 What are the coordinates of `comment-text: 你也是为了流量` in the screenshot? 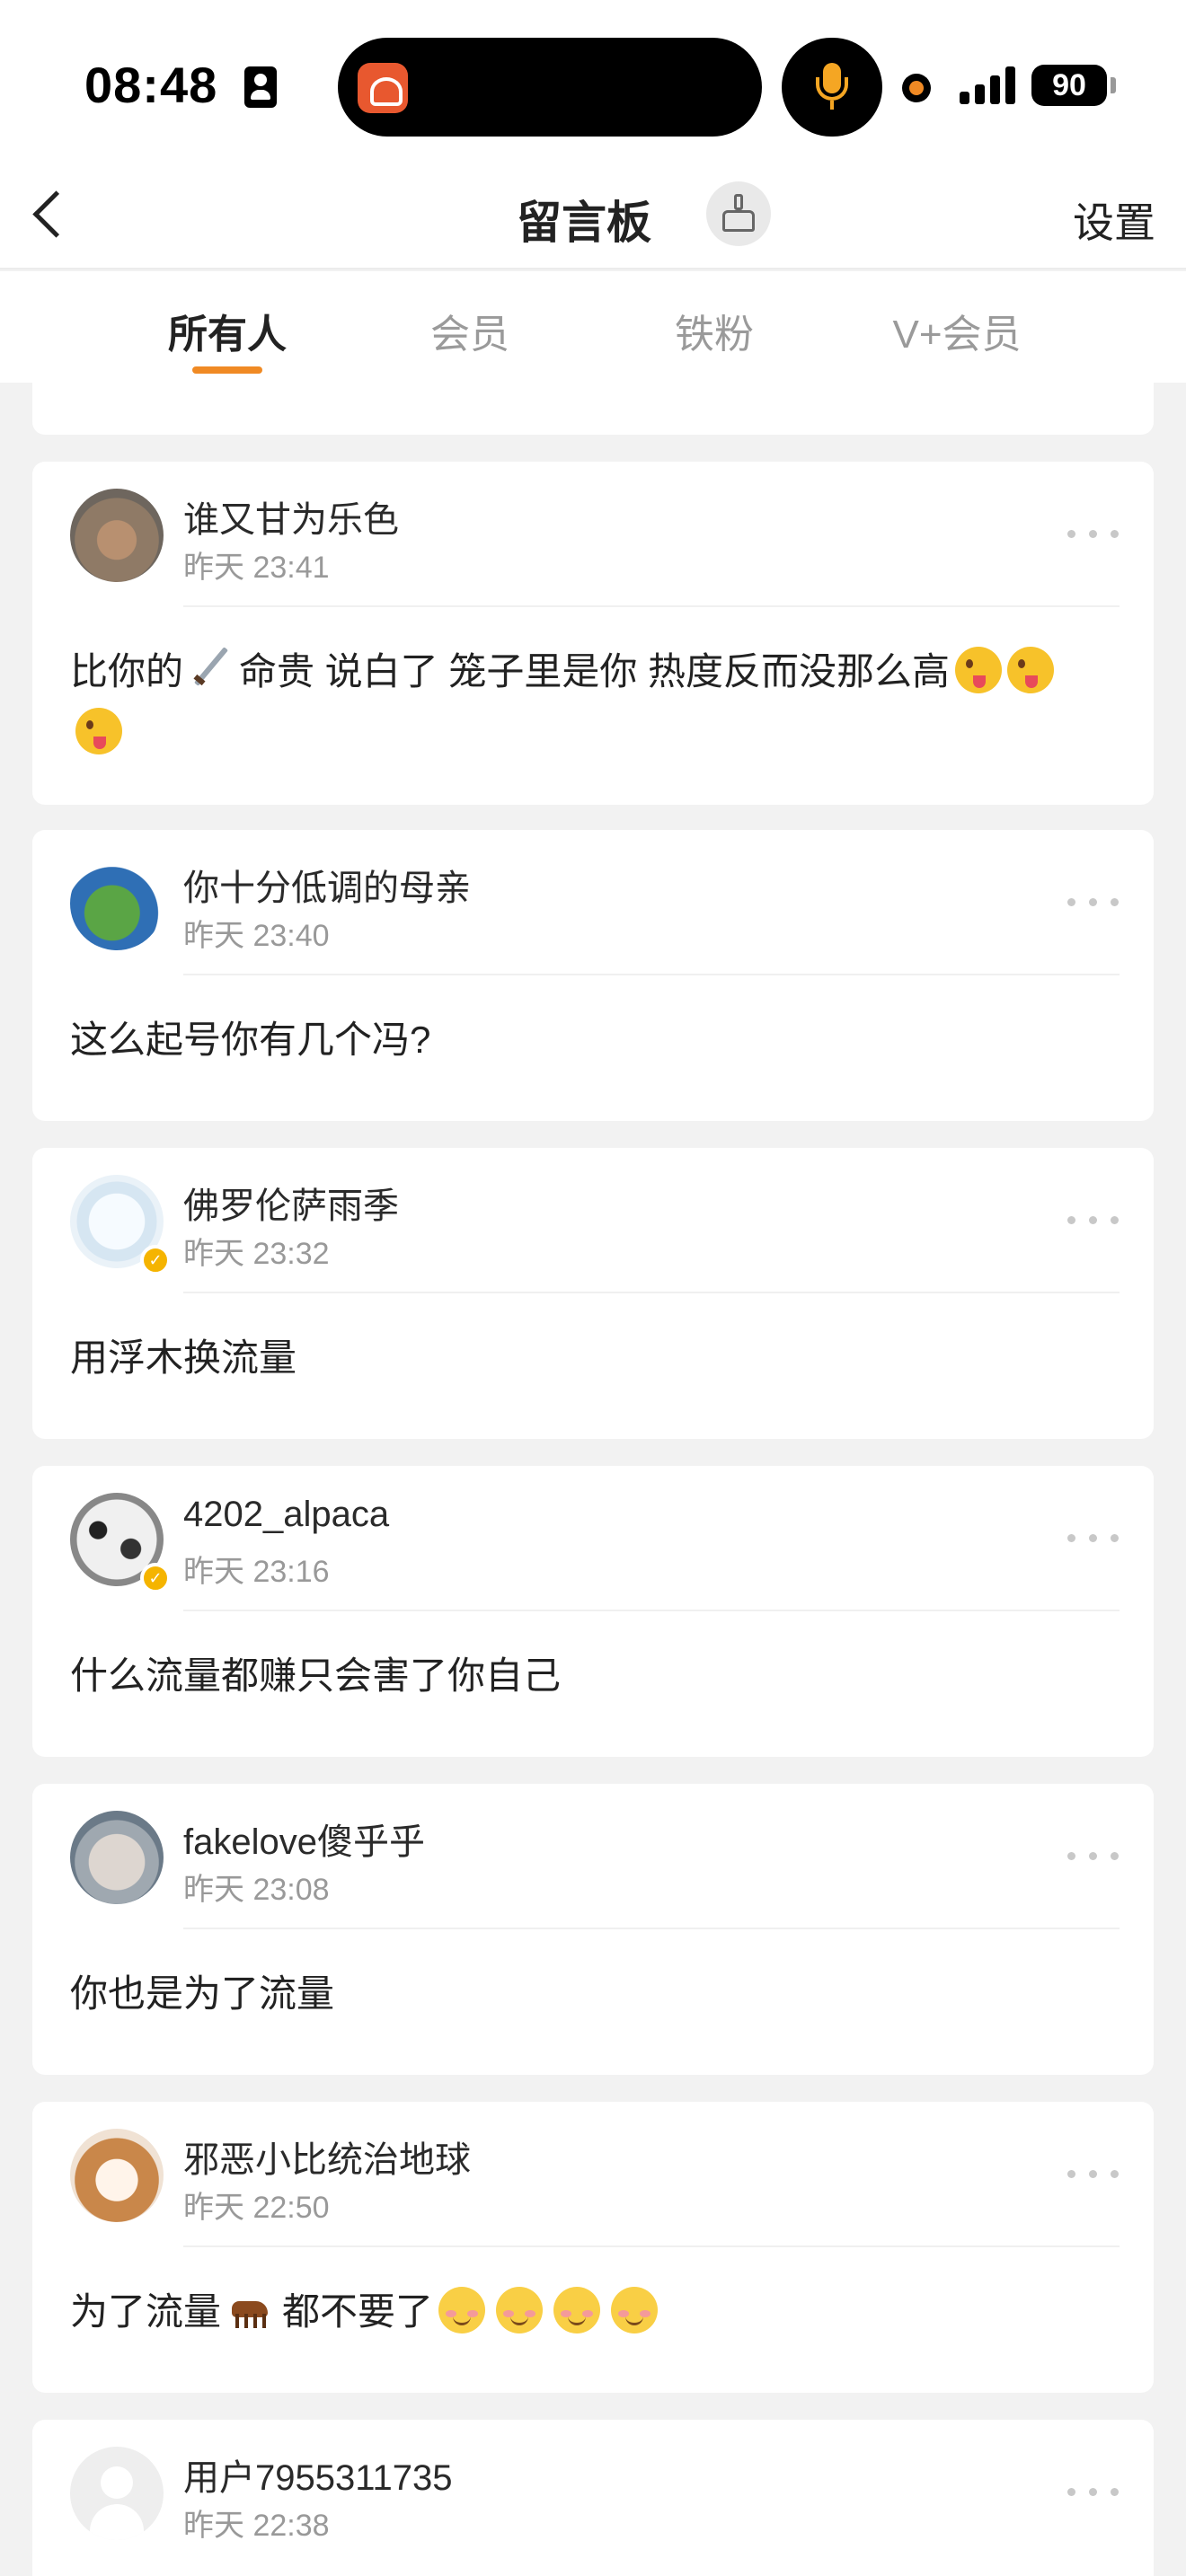 It's located at (202, 1993).